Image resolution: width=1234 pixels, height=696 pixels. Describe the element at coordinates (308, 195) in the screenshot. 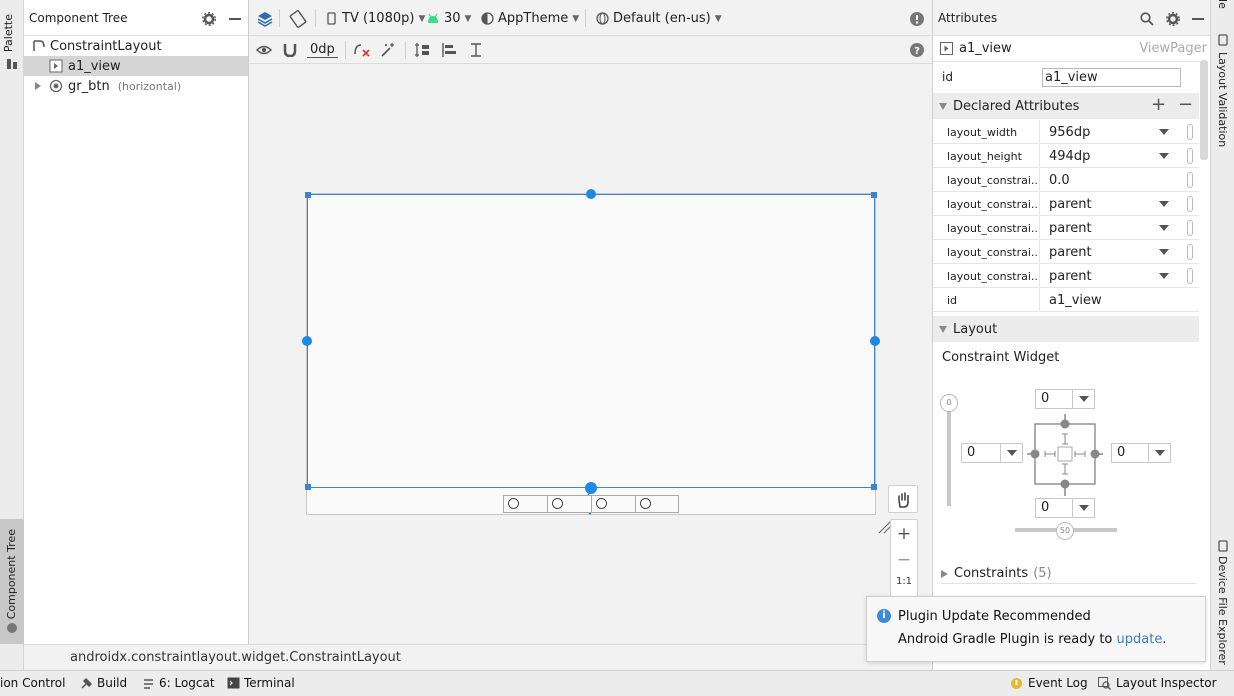

I see `resize-handle-top-left` at that location.